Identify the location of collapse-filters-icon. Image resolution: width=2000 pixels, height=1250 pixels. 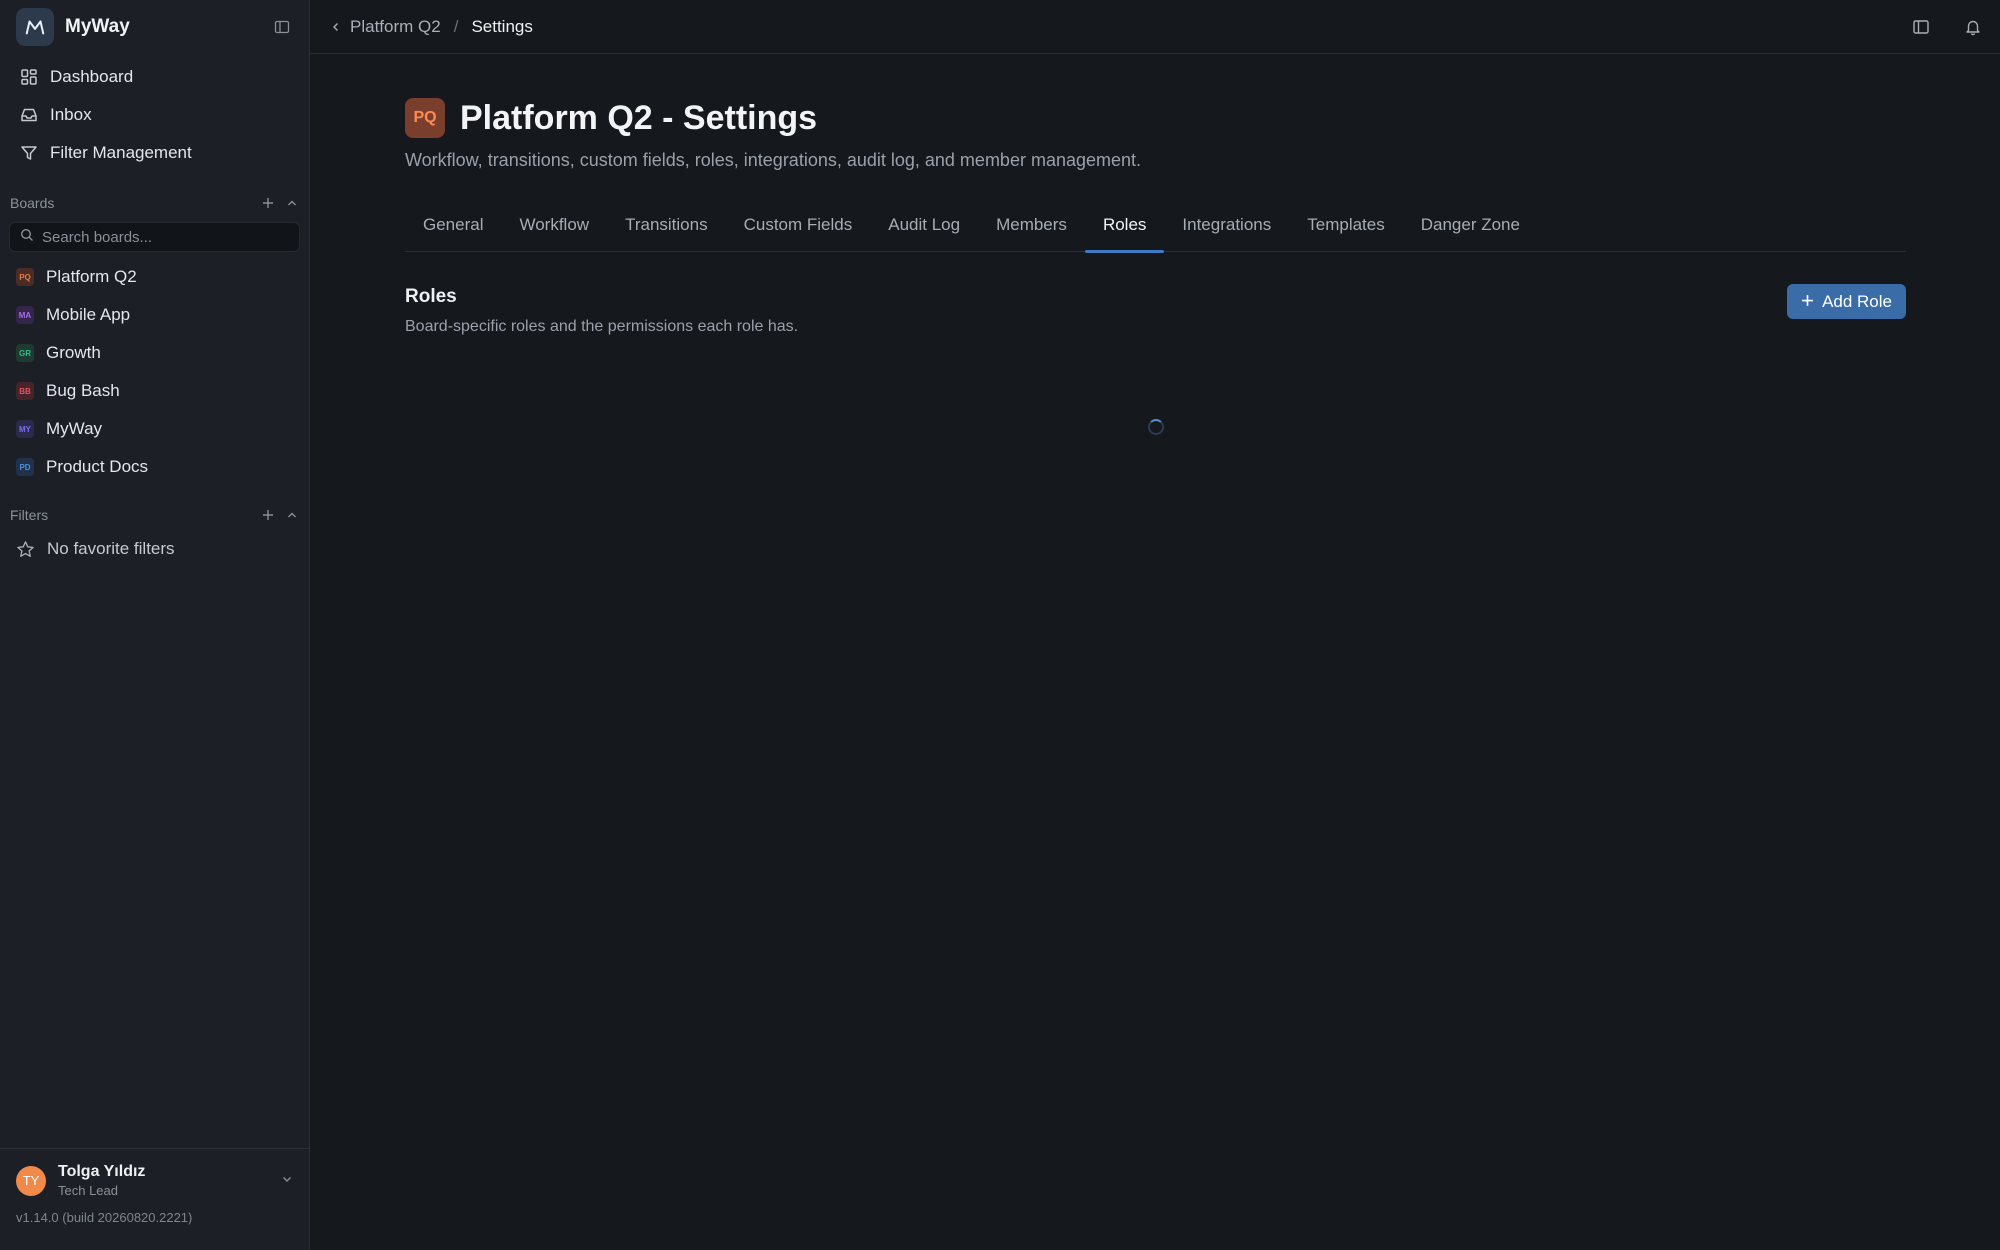
(292, 515).